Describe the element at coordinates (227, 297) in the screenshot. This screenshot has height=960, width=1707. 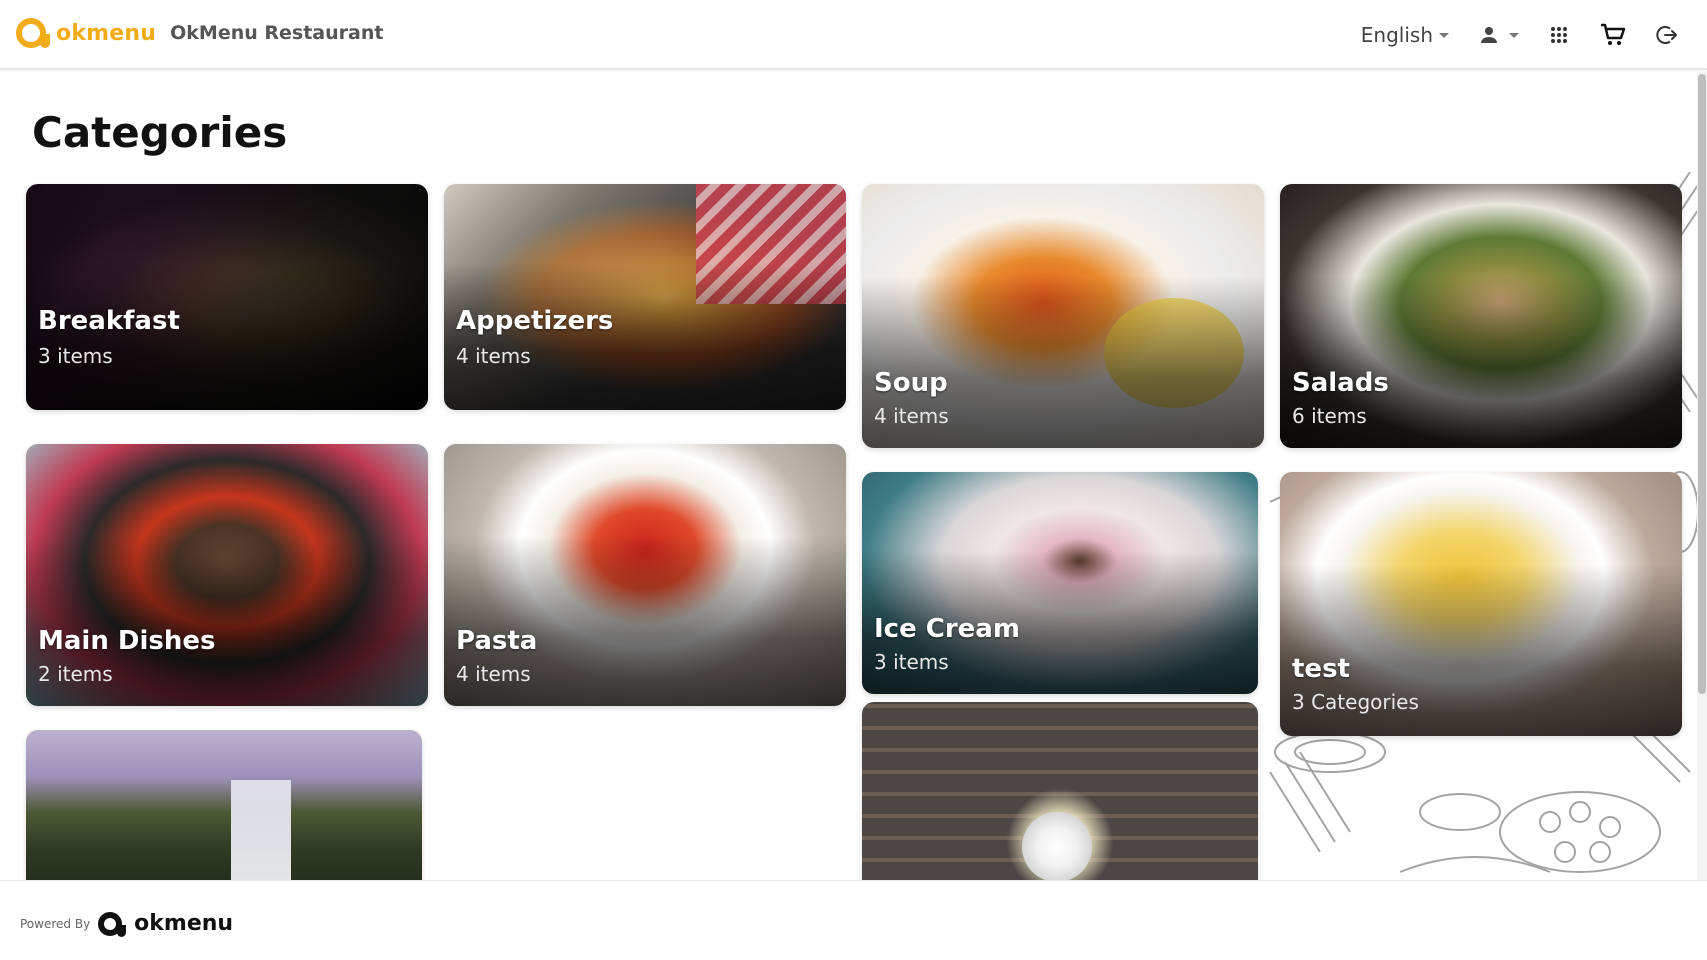
I see `category-card-breakfast: Breakfast 3 items` at that location.